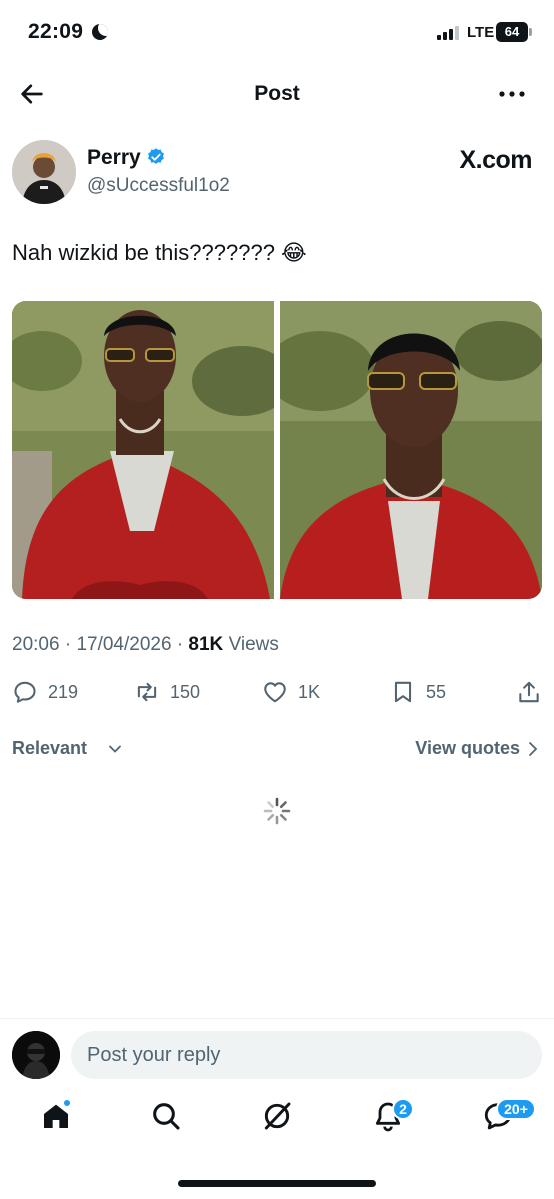 This screenshot has height=1199, width=554. I want to click on views-label: Views, so click(253, 644).